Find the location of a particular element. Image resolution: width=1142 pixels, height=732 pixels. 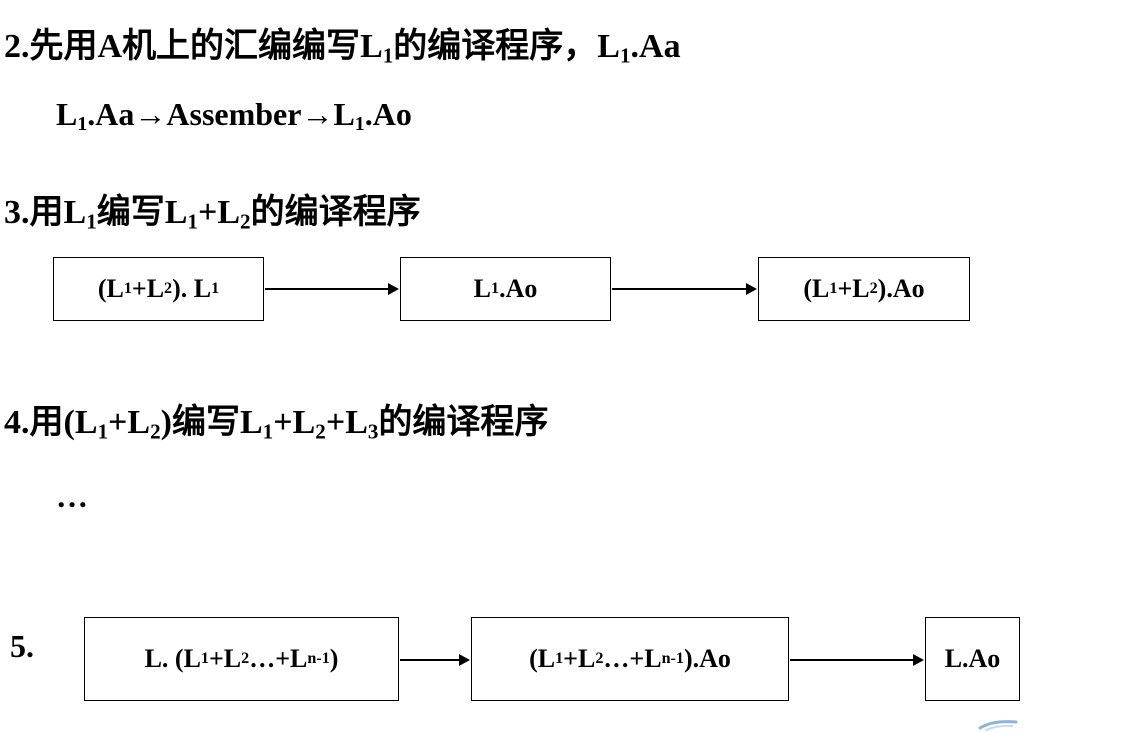

step4-number: 4. is located at coordinates (17, 422).